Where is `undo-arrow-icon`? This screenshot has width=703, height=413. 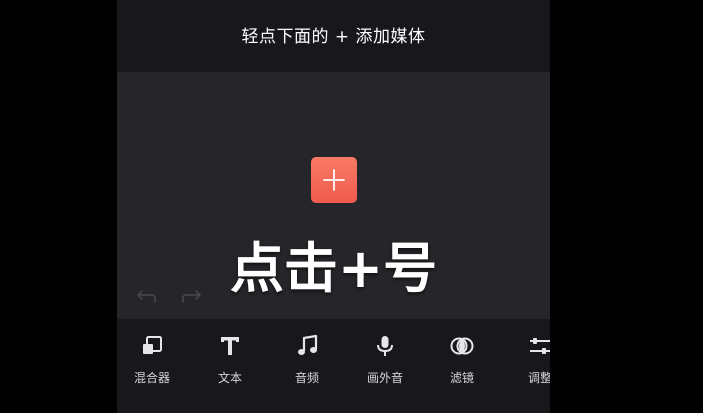
undo-arrow-icon is located at coordinates (146, 296).